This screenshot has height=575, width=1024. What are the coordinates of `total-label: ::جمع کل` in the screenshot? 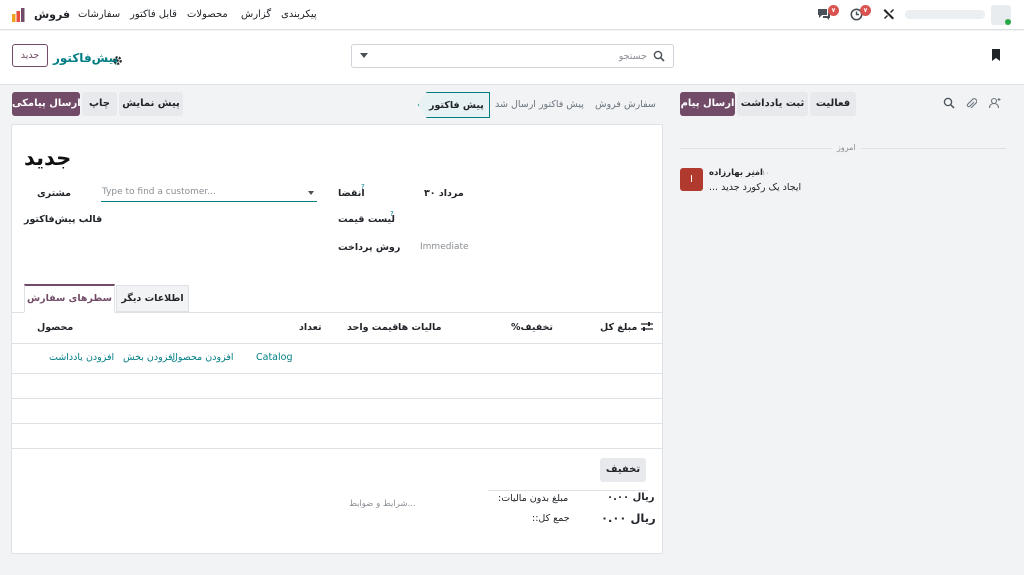 It's located at (551, 518).